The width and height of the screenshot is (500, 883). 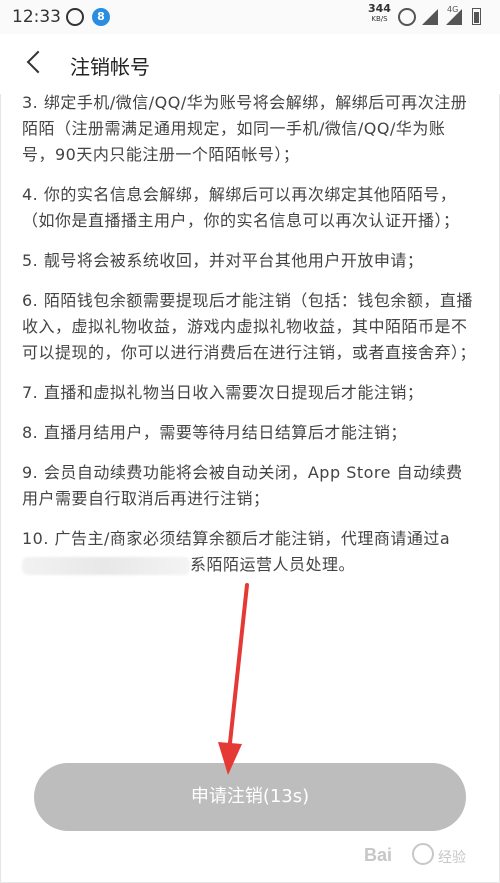 What do you see at coordinates (101, 17) in the screenshot?
I see `notification-icon: 8` at bounding box center [101, 17].